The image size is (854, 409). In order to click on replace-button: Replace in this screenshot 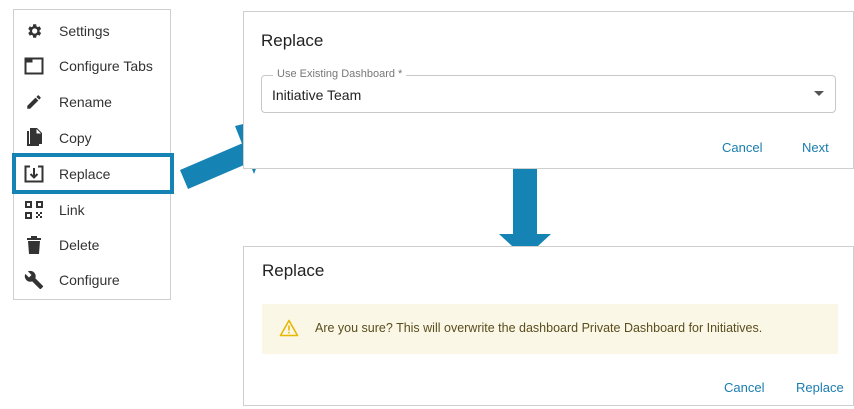, I will do `click(820, 387)`.